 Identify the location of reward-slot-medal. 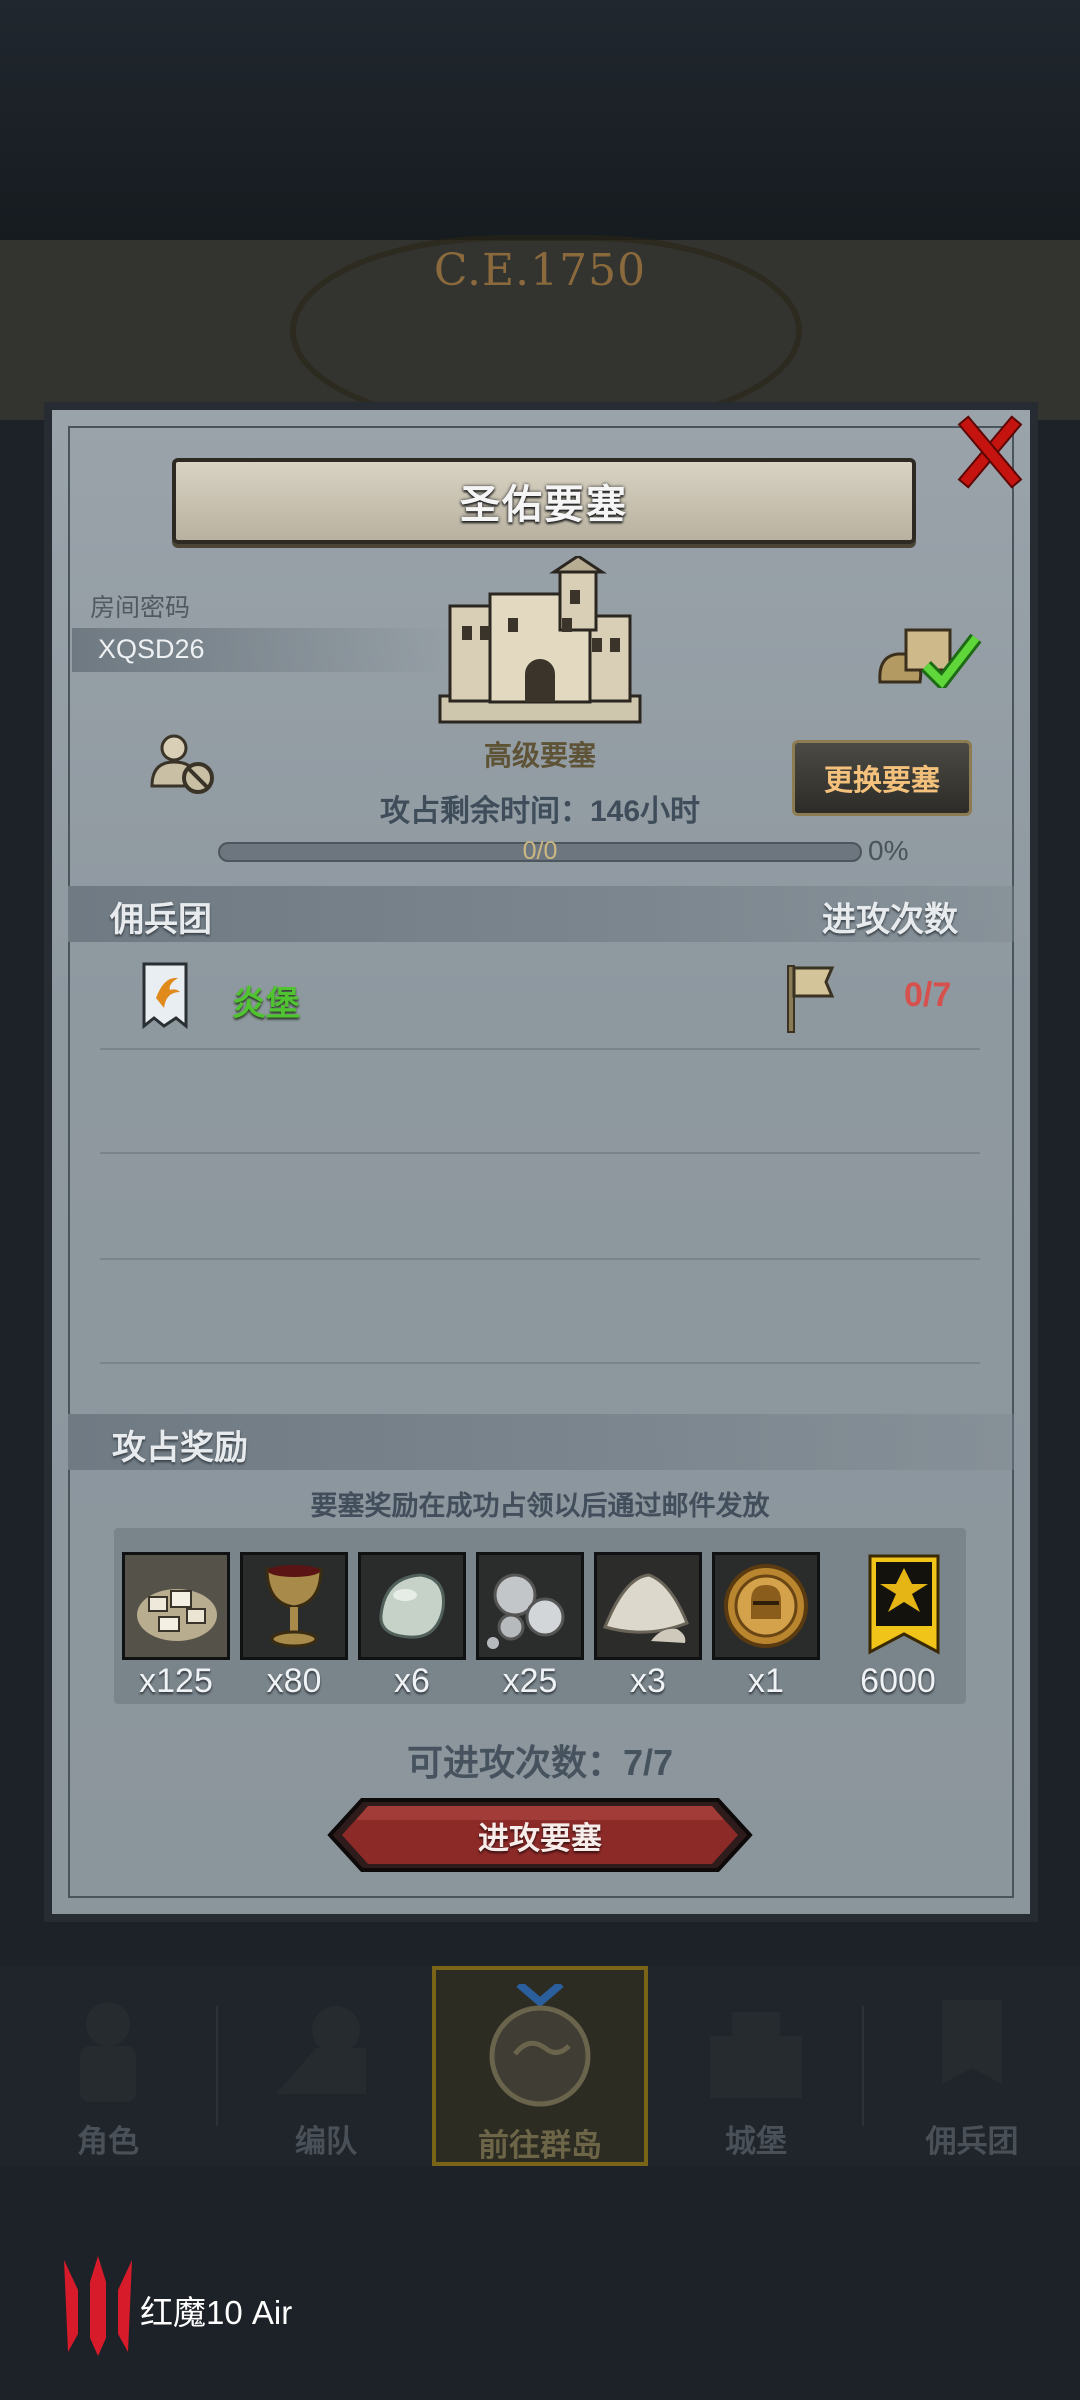
(766, 1606).